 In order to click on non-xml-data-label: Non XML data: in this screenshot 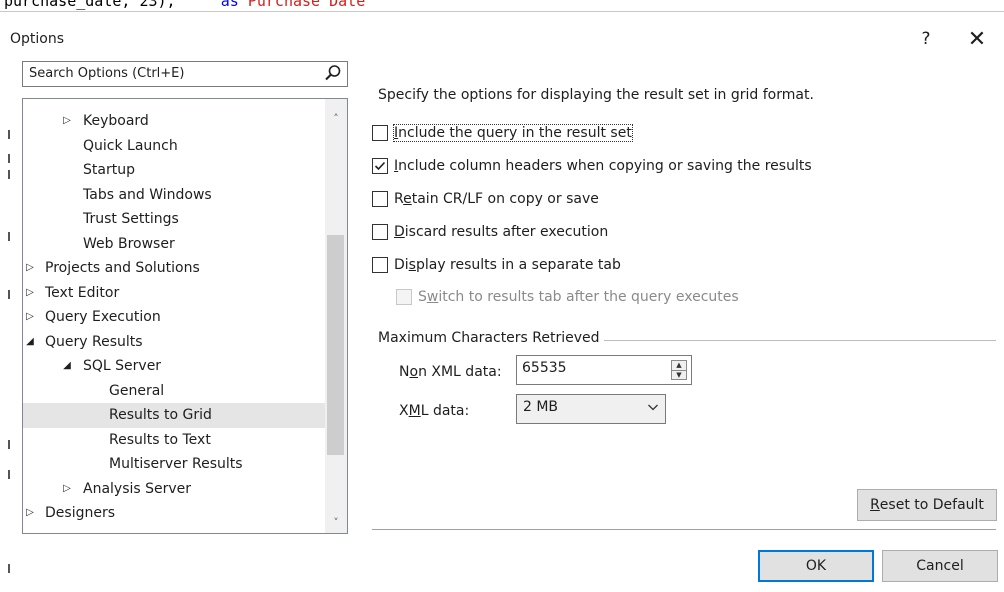, I will do `click(450, 372)`.